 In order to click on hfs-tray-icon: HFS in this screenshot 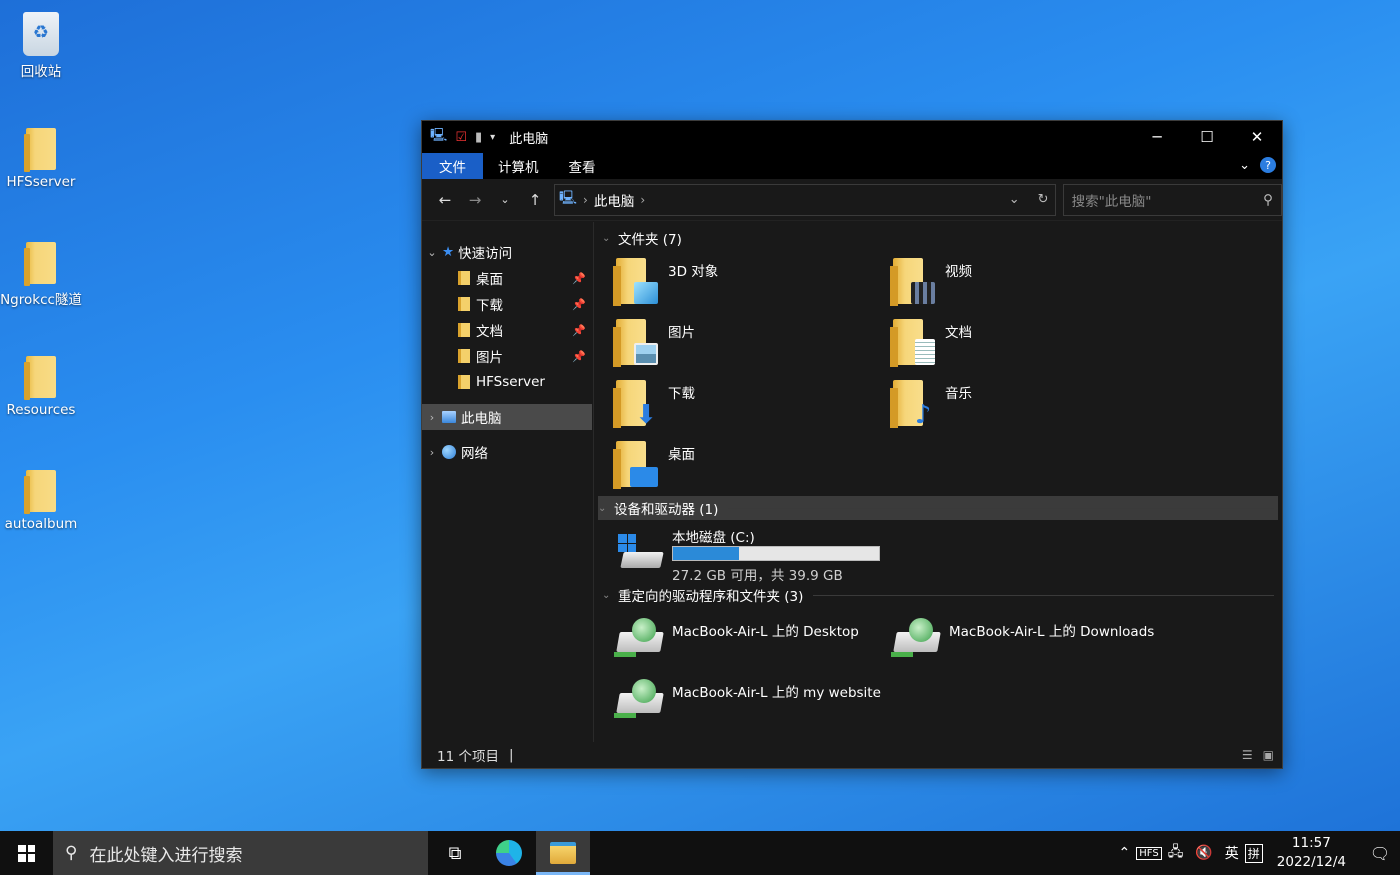, I will do `click(1149, 853)`.